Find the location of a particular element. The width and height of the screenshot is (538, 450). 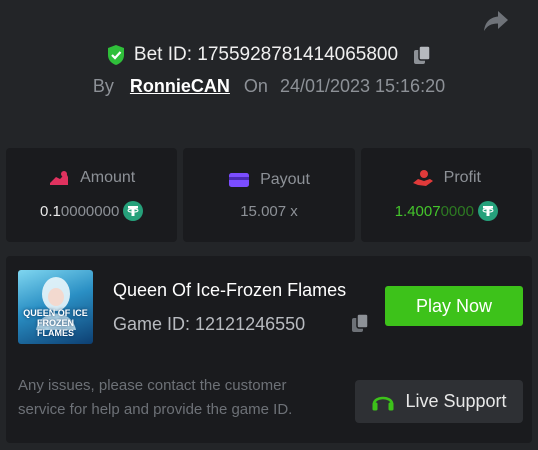

amount-label: Amount is located at coordinates (108, 177).